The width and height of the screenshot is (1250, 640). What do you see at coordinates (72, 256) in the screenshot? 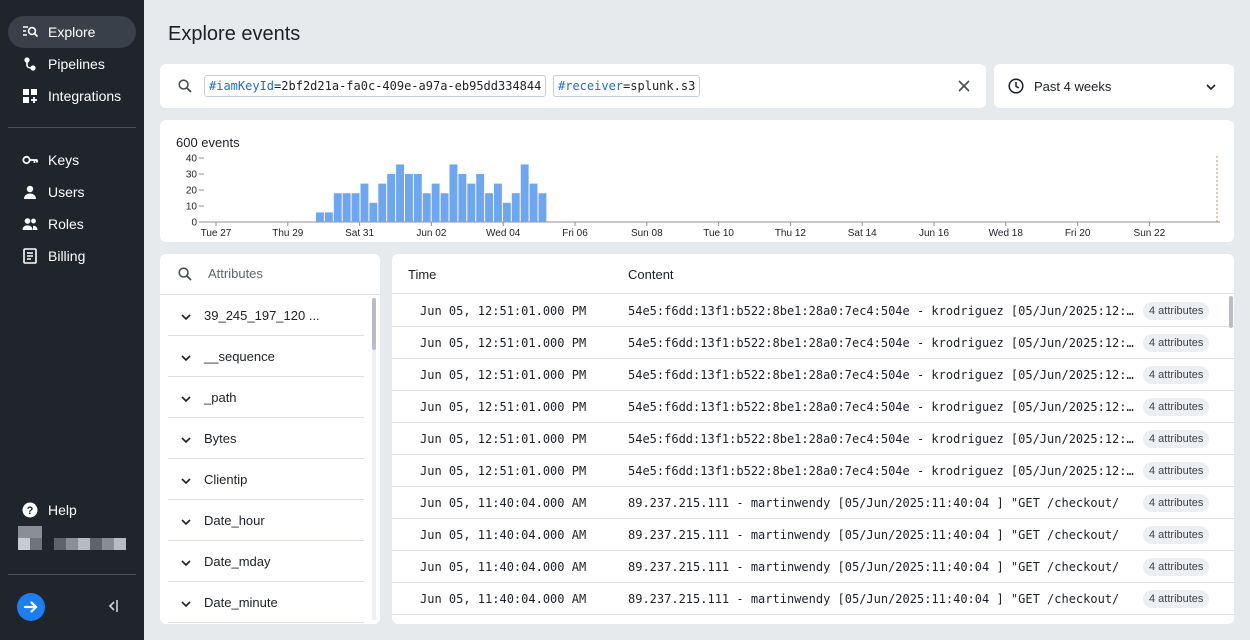
I see `sidebar-item-billing: Billing` at bounding box center [72, 256].